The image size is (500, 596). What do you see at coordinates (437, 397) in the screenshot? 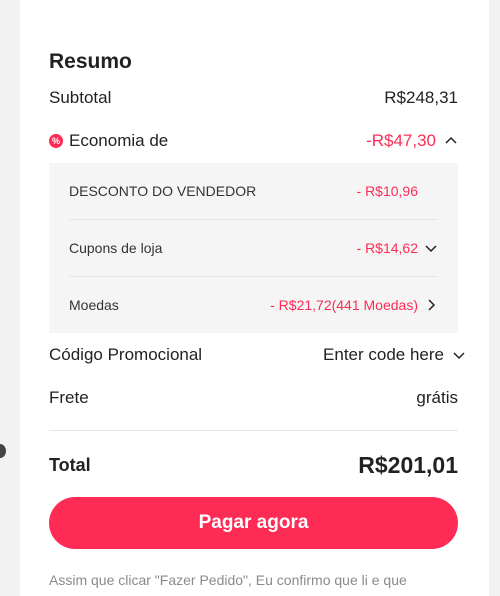
I see `shipping-value: grátis` at bounding box center [437, 397].